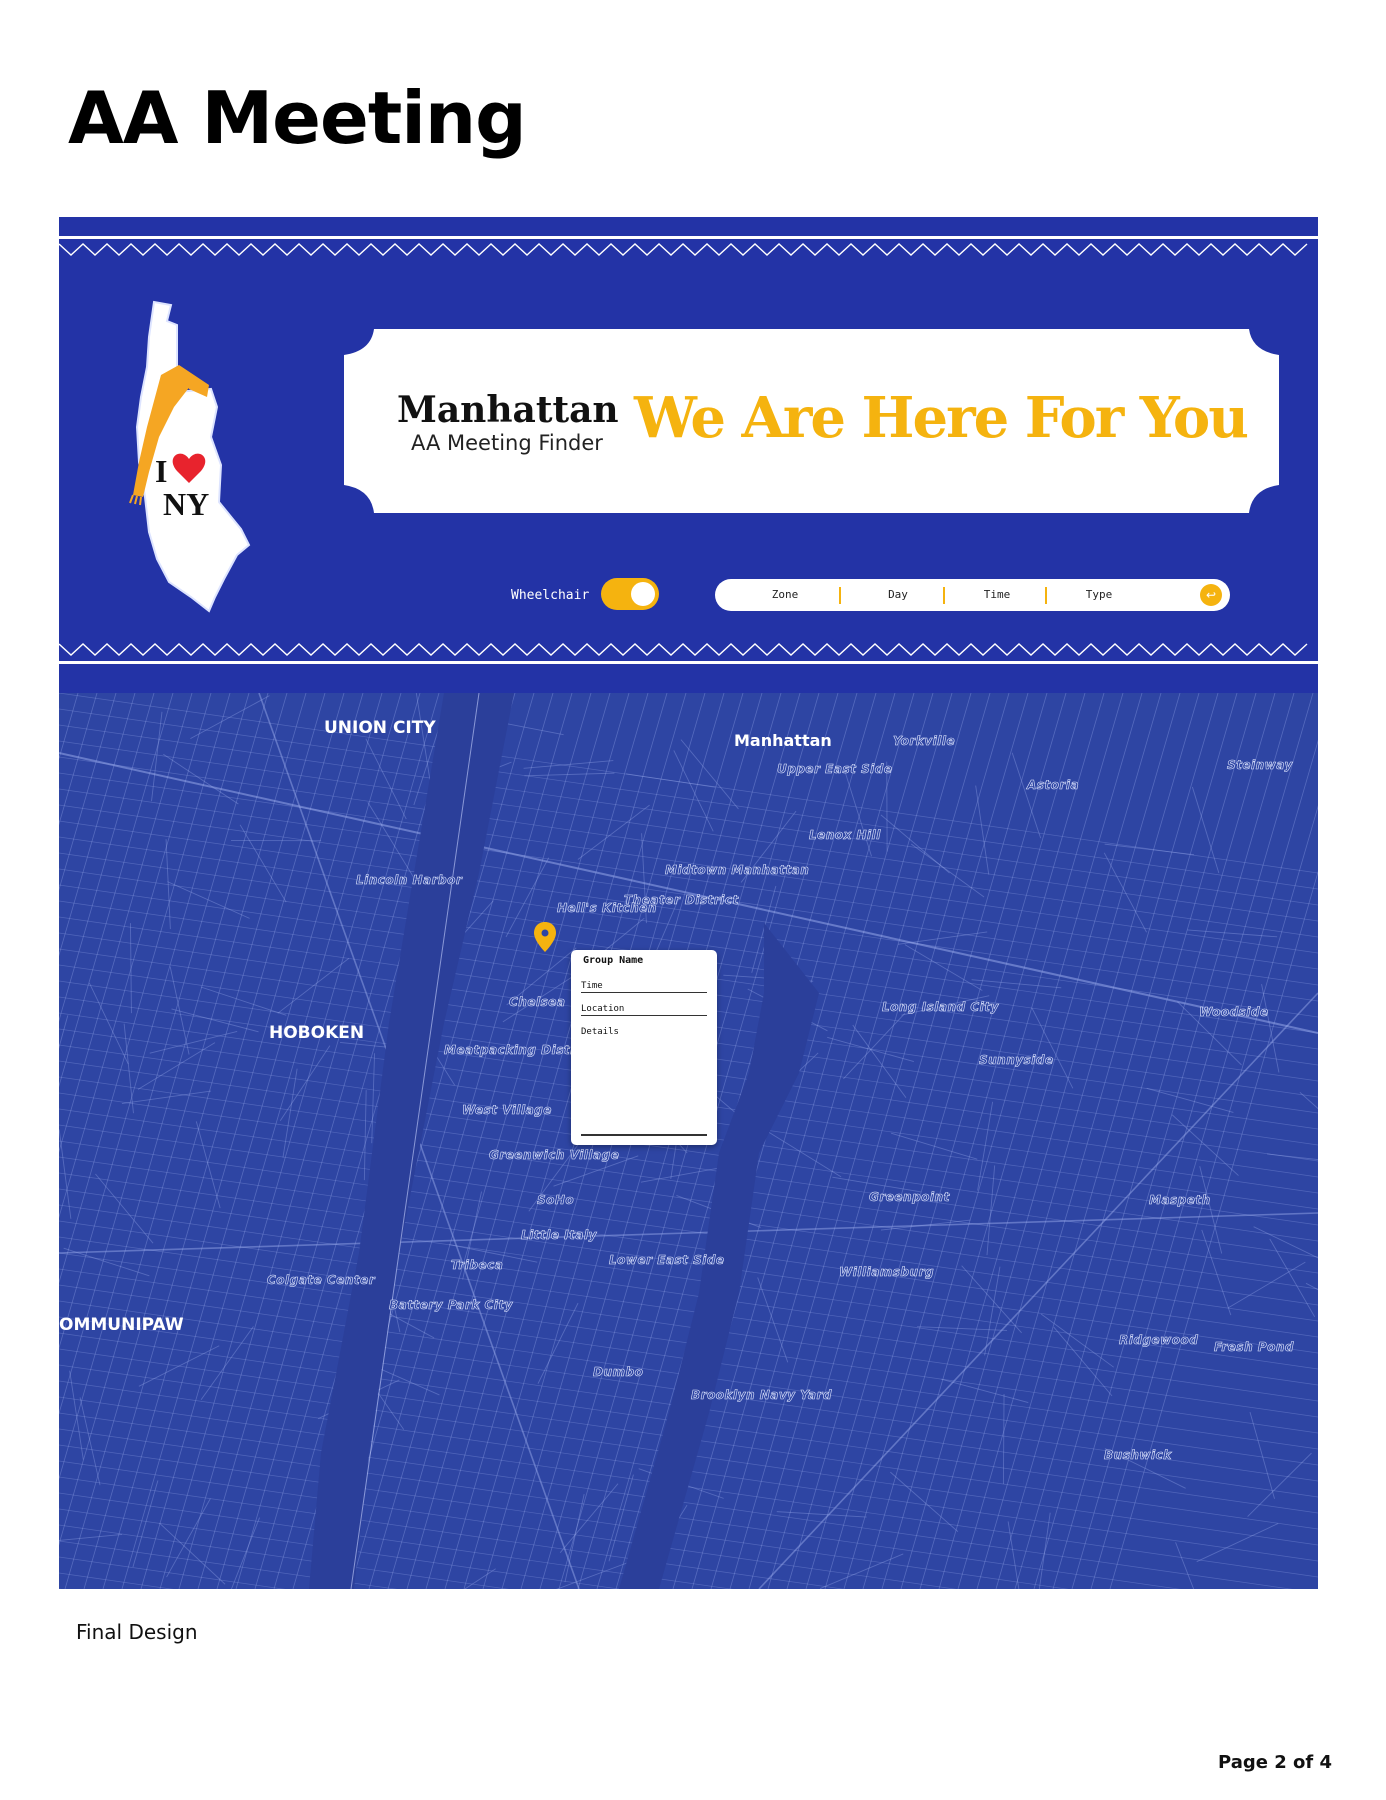 The image size is (1386, 1800). What do you see at coordinates (321, 1280) in the screenshot?
I see `hood-label: Colgate Center` at bounding box center [321, 1280].